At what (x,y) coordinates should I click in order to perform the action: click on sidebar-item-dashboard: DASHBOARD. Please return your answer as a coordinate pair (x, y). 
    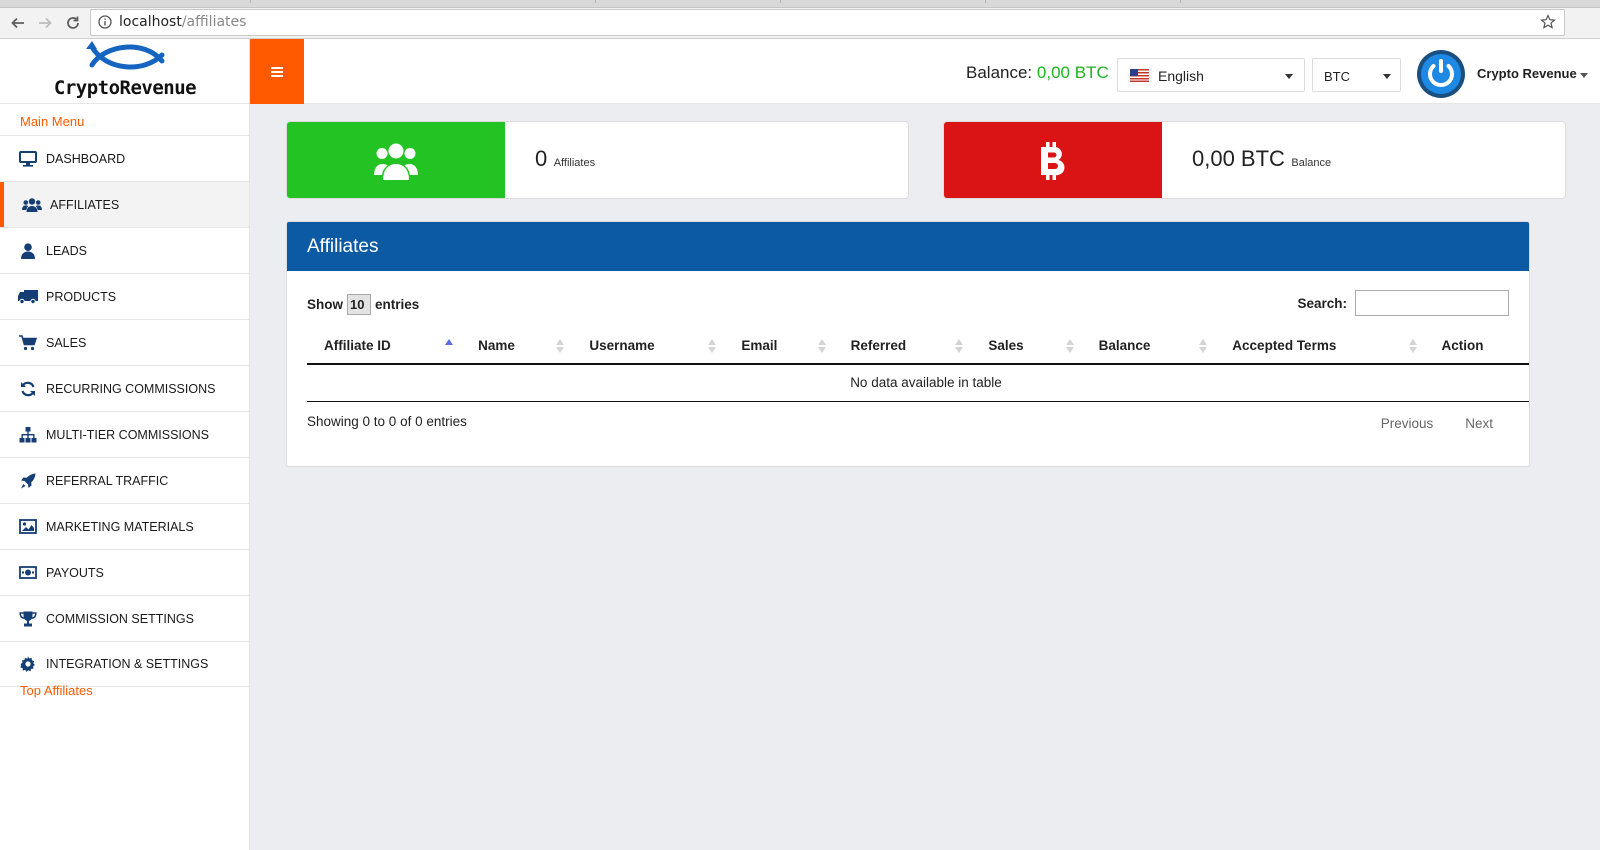
    Looking at the image, I should click on (124, 158).